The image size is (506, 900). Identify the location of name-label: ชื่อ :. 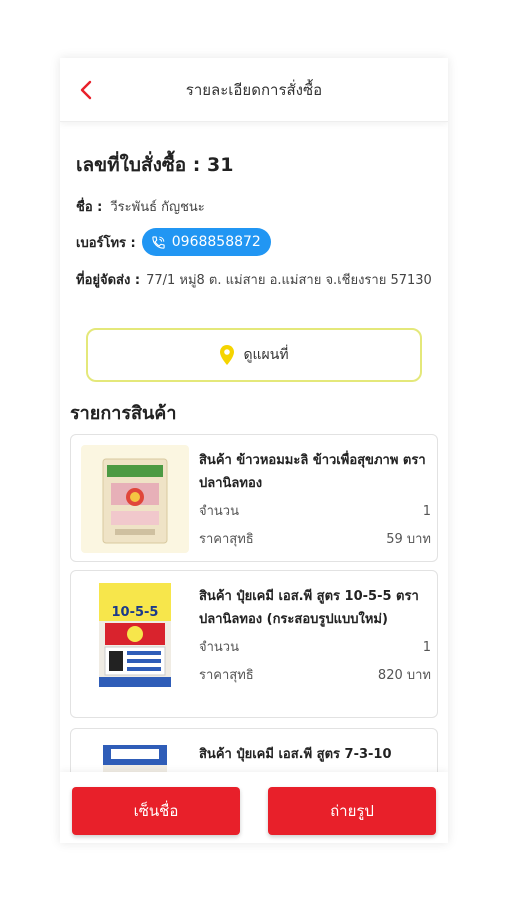
(89, 207).